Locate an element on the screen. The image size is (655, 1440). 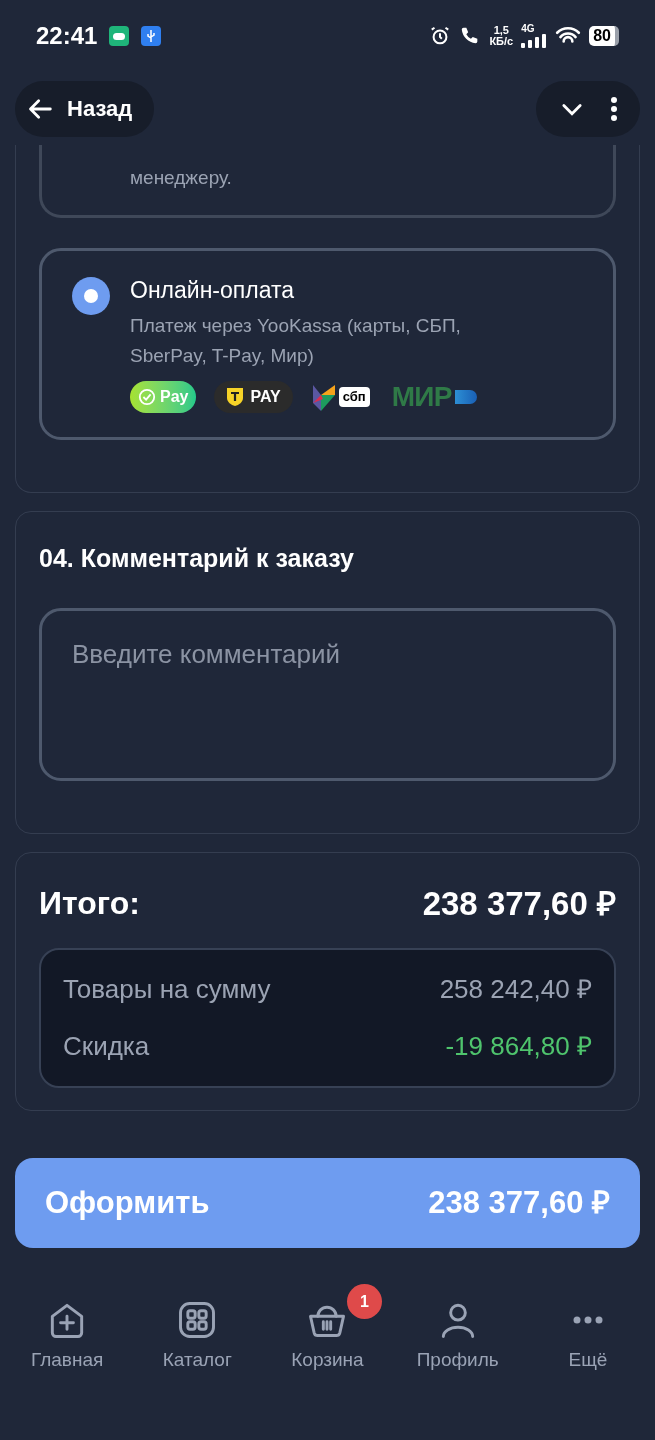
nav-tab: 1 Корзина is located at coordinates (327, 1329).